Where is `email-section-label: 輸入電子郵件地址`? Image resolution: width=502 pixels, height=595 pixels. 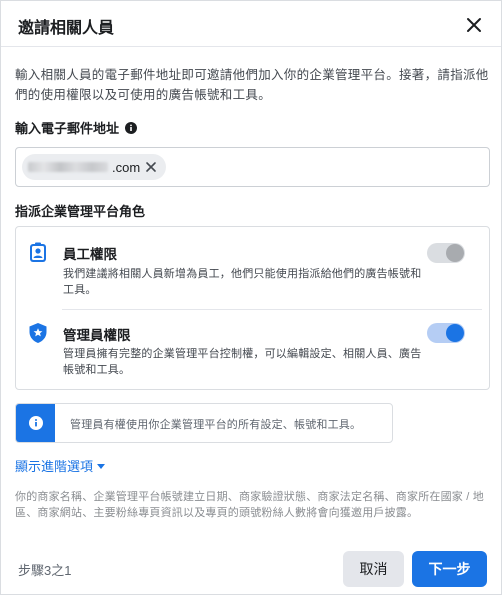
email-section-label: 輸入電子郵件地址 is located at coordinates (76, 127).